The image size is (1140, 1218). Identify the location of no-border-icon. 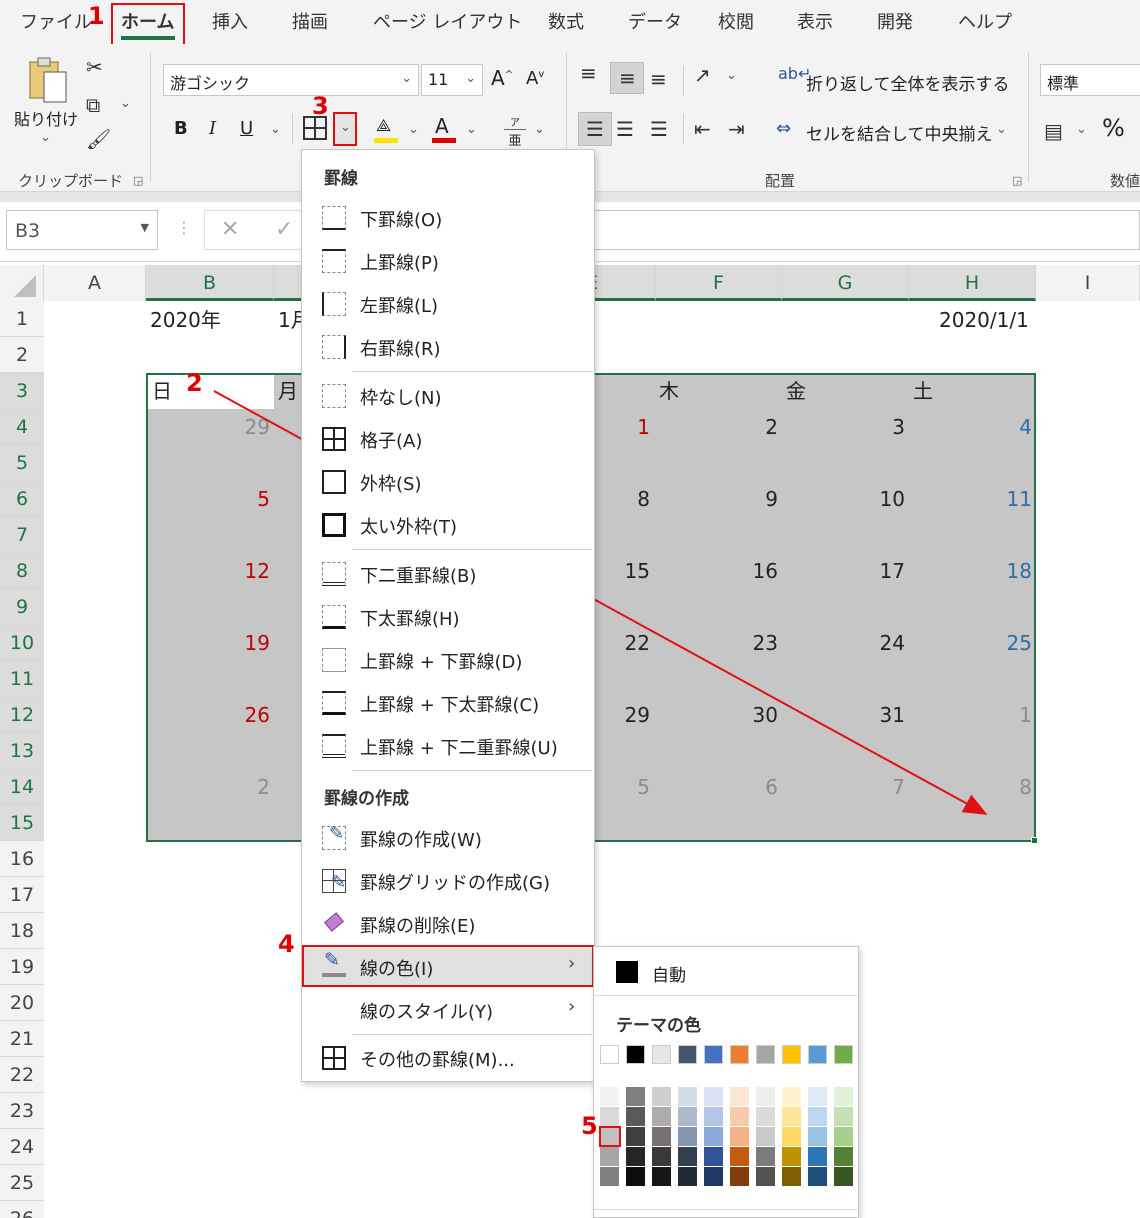
(334, 396).